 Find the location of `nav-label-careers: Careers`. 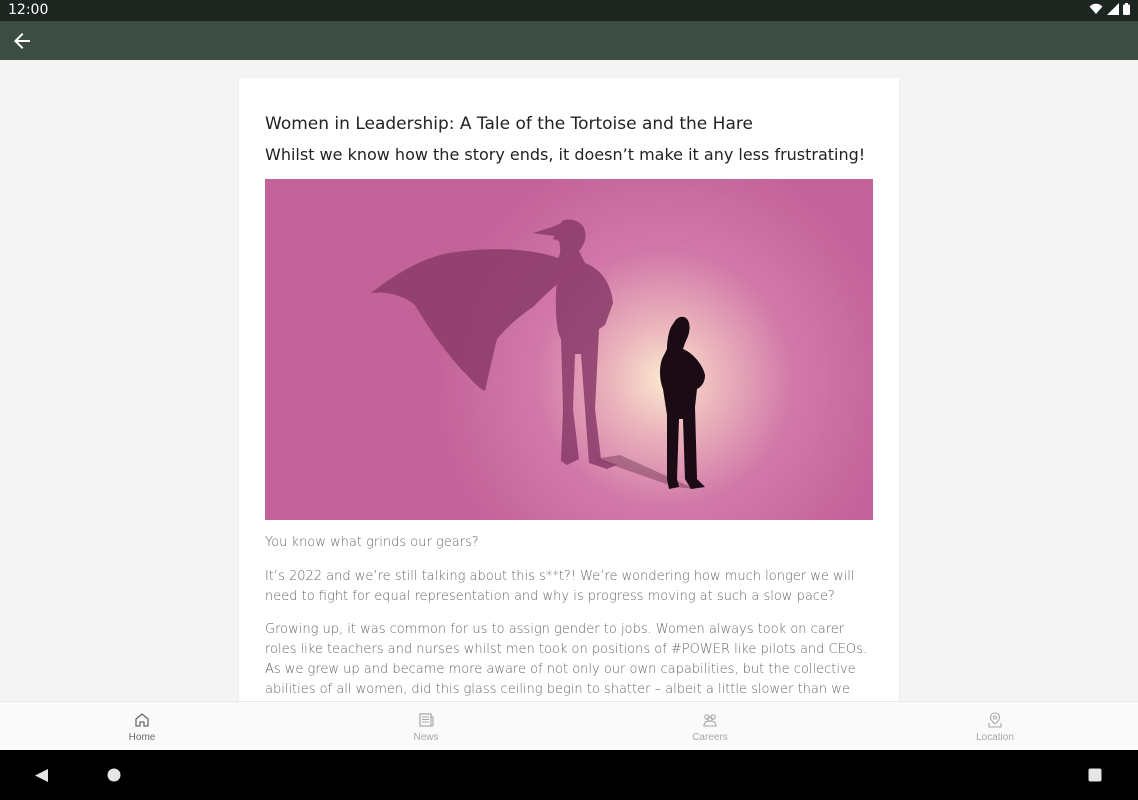

nav-label-careers: Careers is located at coordinates (710, 737).